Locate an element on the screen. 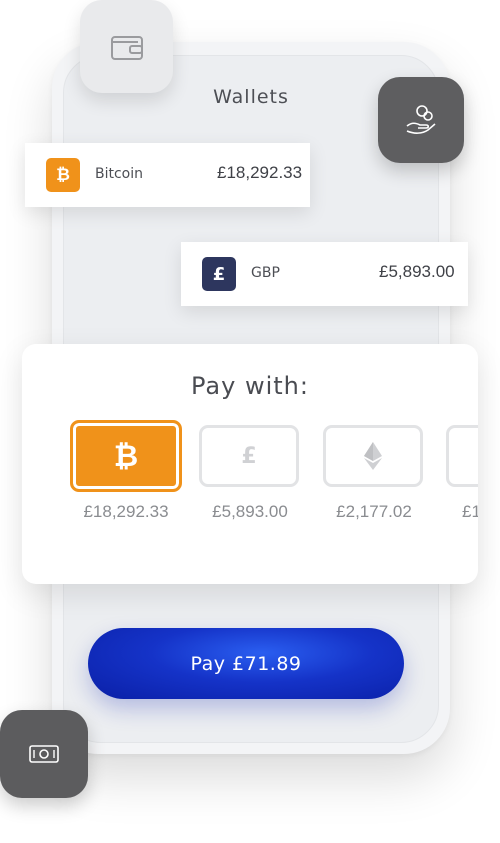 The width and height of the screenshot is (500, 843). cash-icon is located at coordinates (44, 754).